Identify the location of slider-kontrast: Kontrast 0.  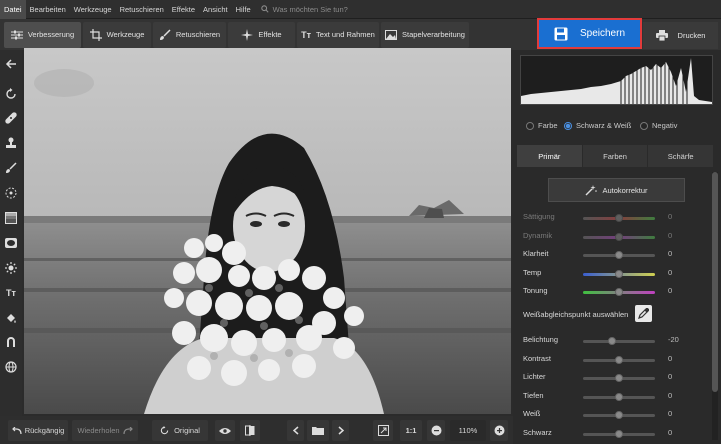
(600, 360).